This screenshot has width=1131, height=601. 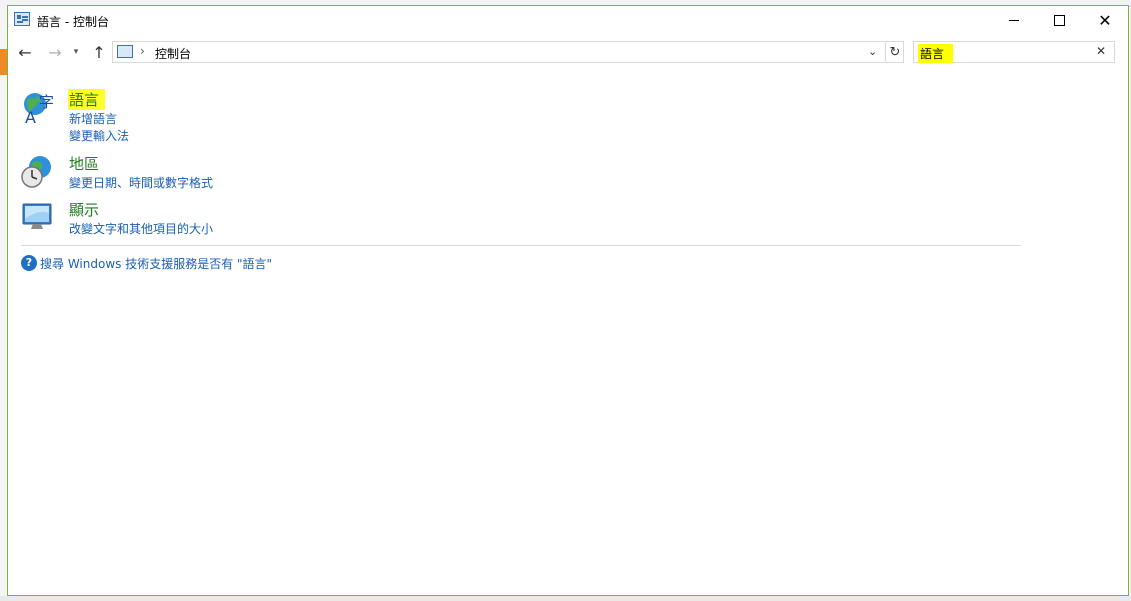 I want to click on address-bar: › 控制台 ⌄ ↻, so click(x=508, y=52).